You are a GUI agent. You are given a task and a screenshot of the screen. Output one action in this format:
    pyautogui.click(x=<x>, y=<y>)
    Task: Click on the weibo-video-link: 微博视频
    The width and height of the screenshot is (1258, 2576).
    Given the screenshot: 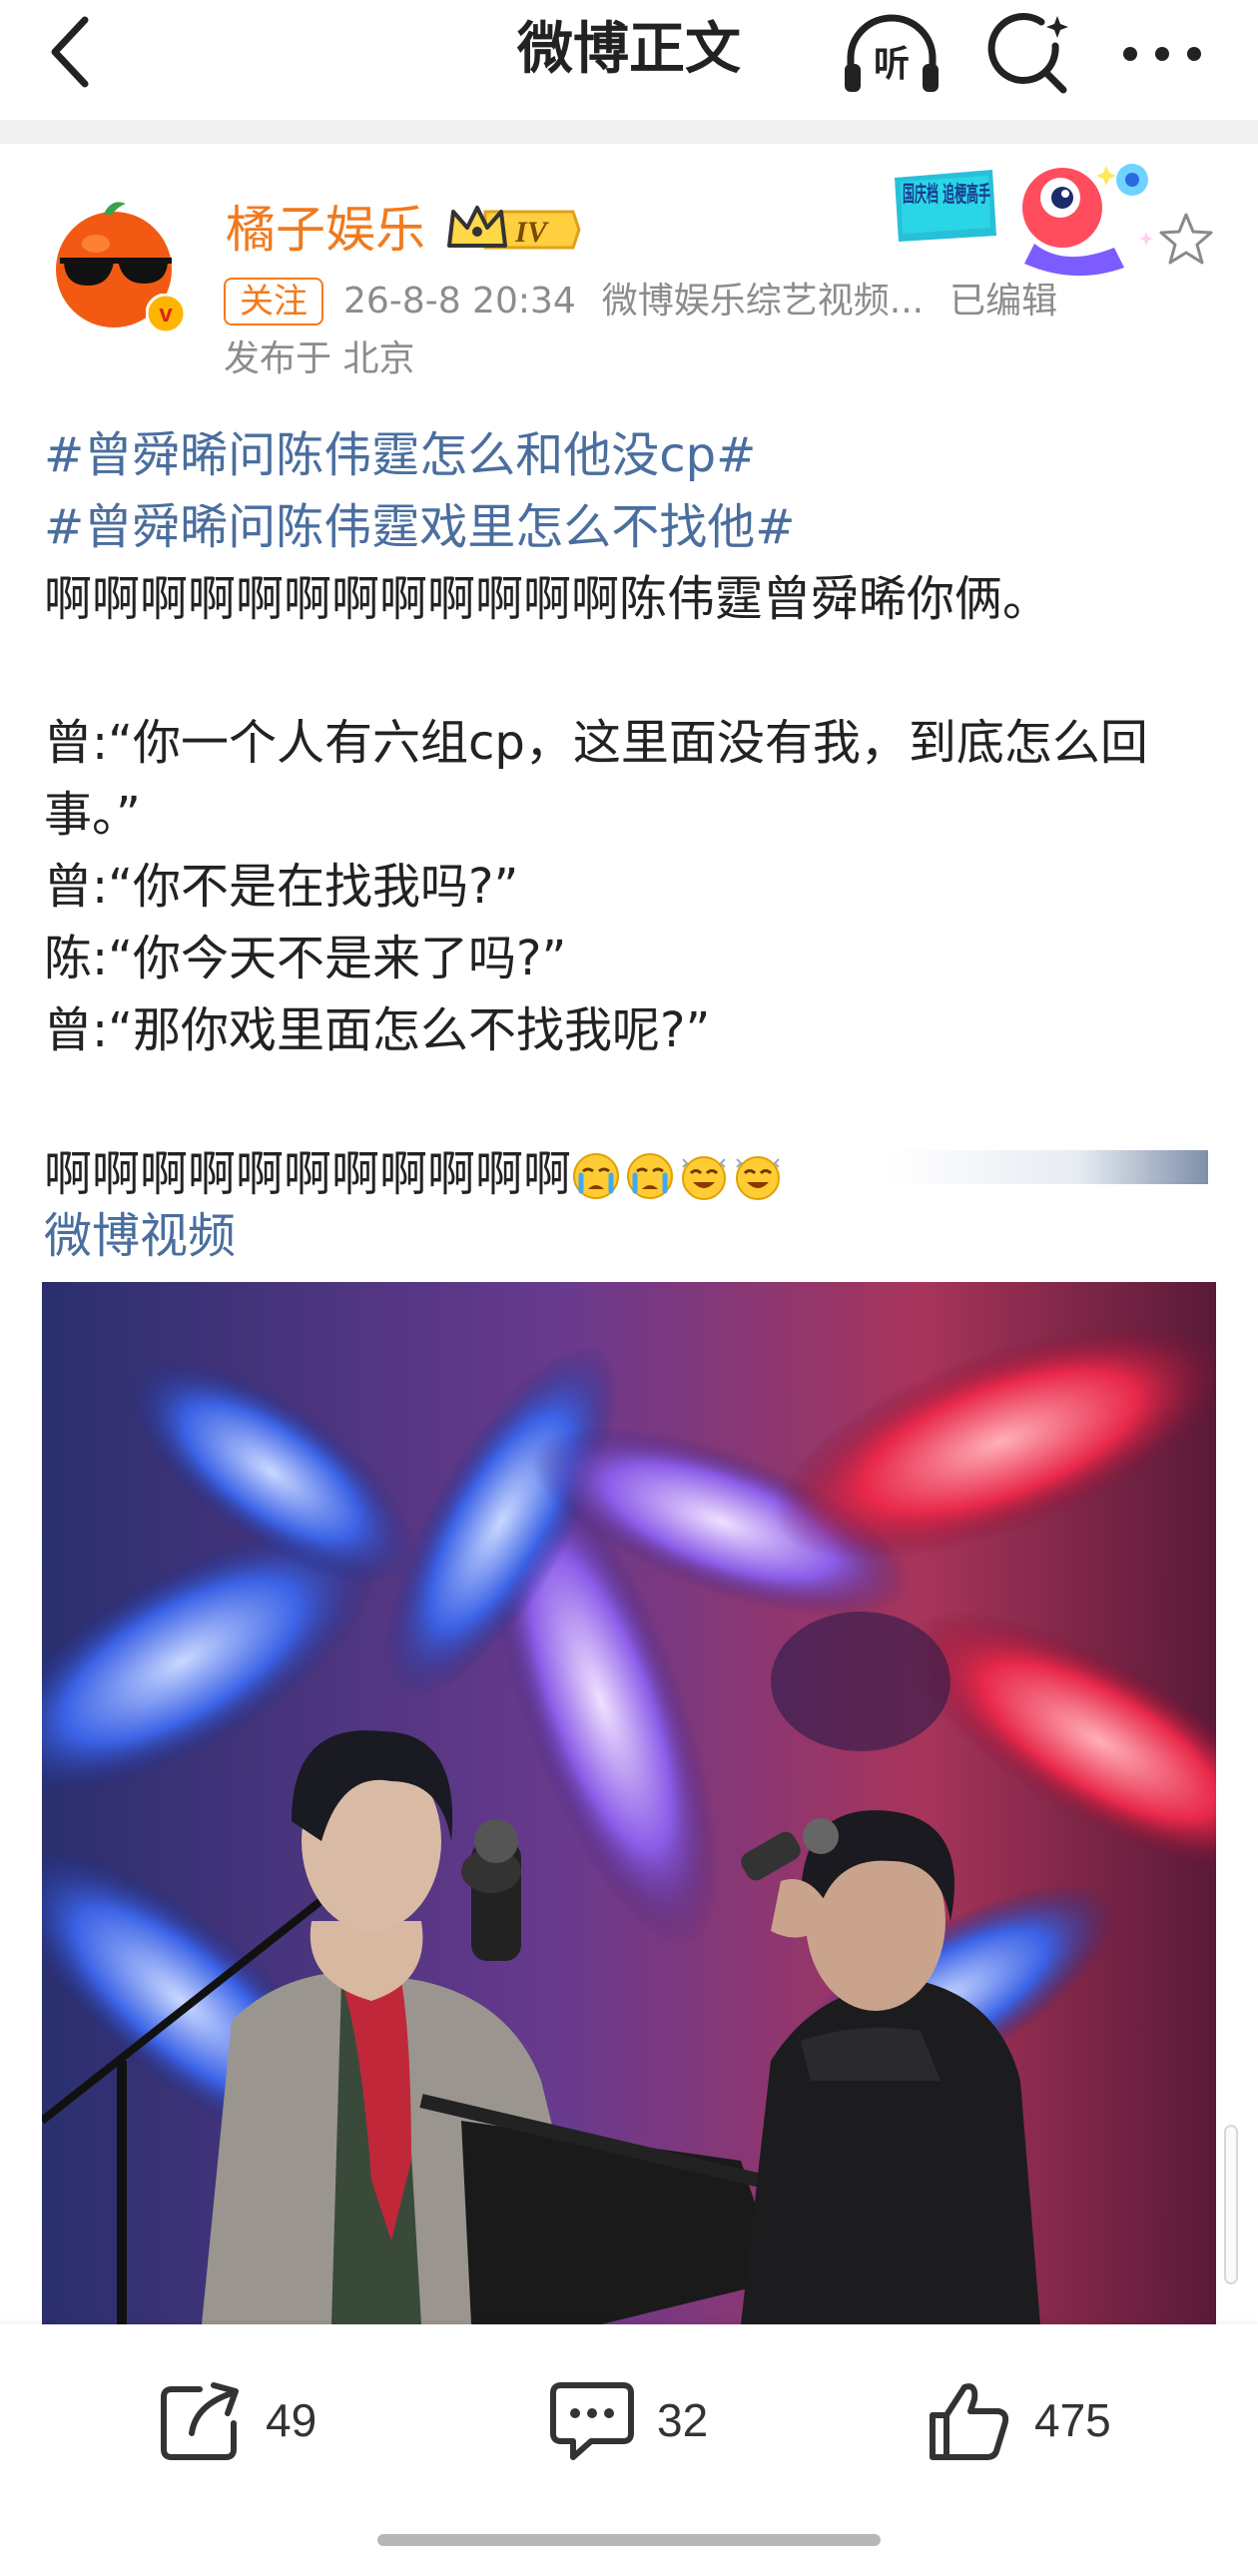 What is the action you would take?
    pyautogui.click(x=140, y=1236)
    